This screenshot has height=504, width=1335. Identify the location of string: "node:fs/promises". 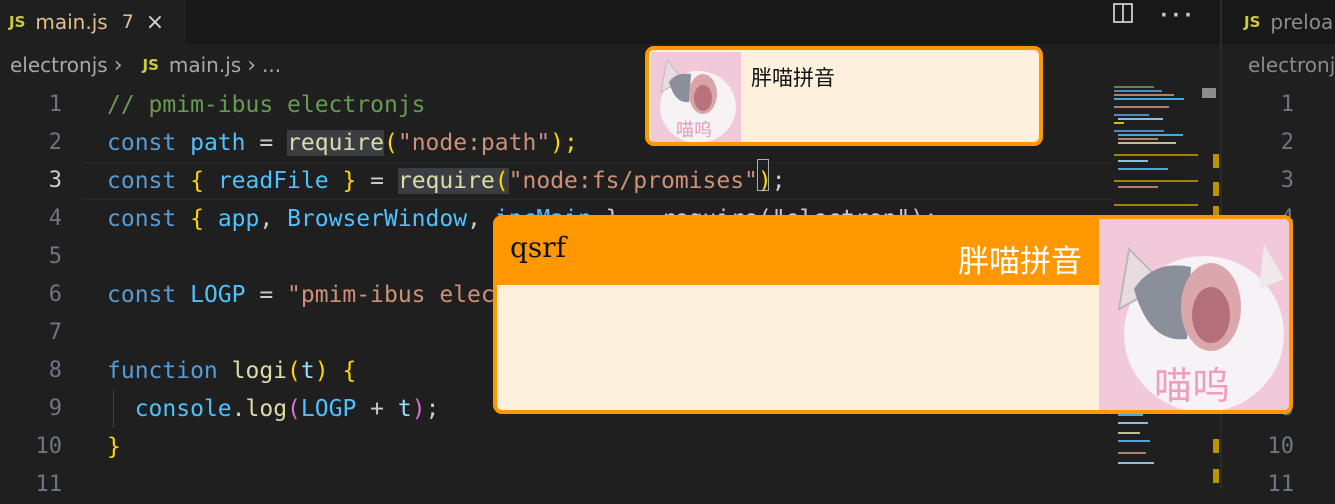
(633, 181).